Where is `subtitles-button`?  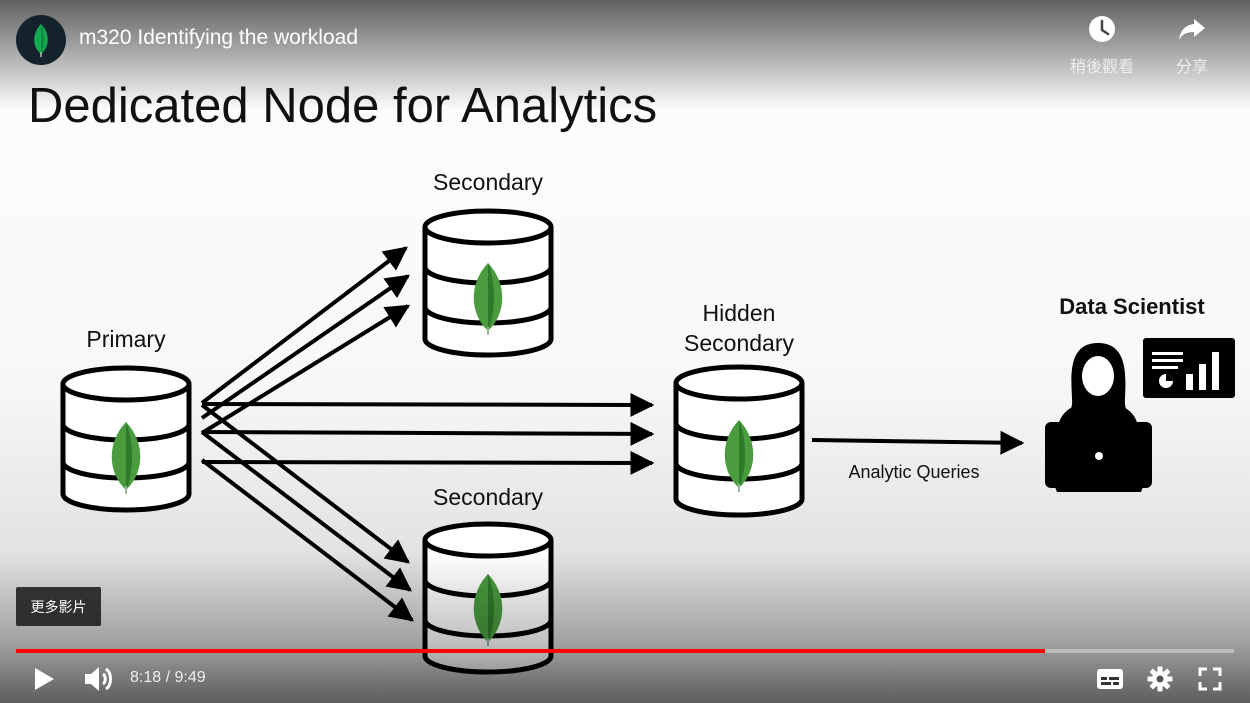
subtitles-button is located at coordinates (1110, 679).